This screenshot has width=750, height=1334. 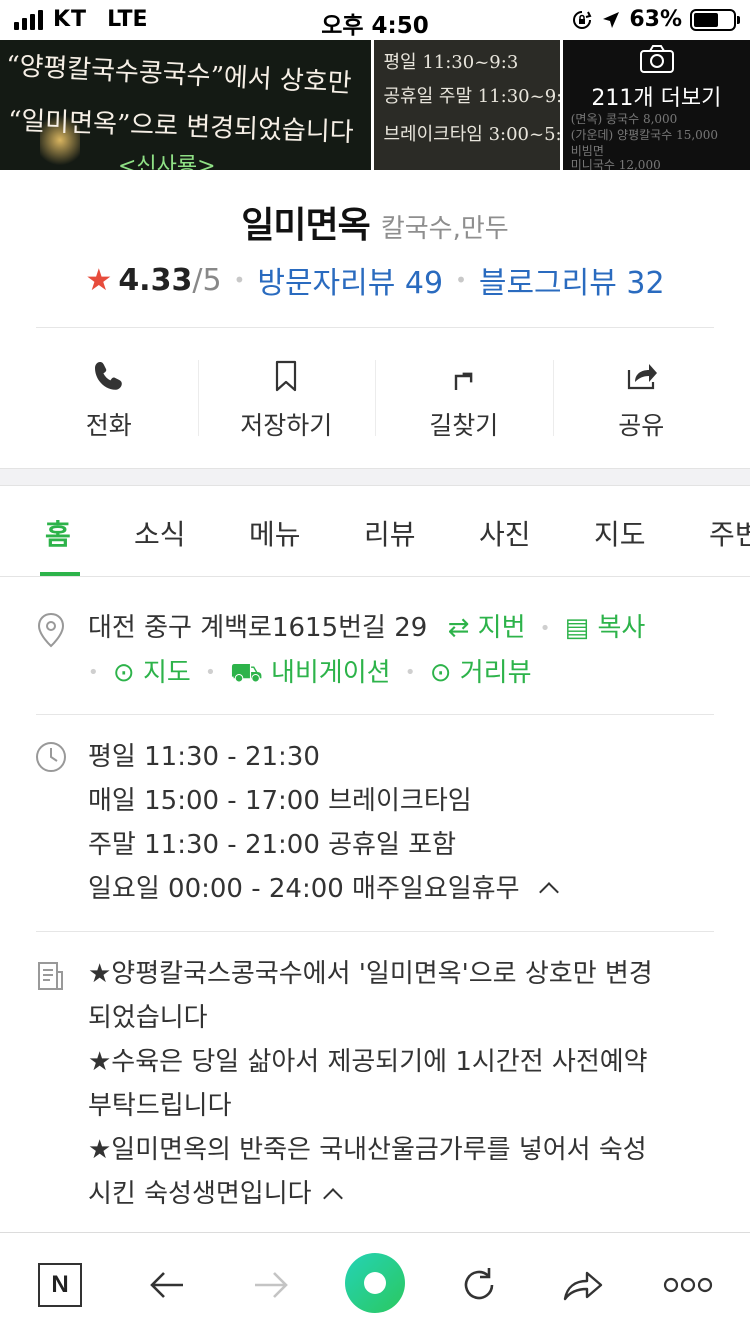 I want to click on naver-home-icon: N, so click(x=60, y=1285).